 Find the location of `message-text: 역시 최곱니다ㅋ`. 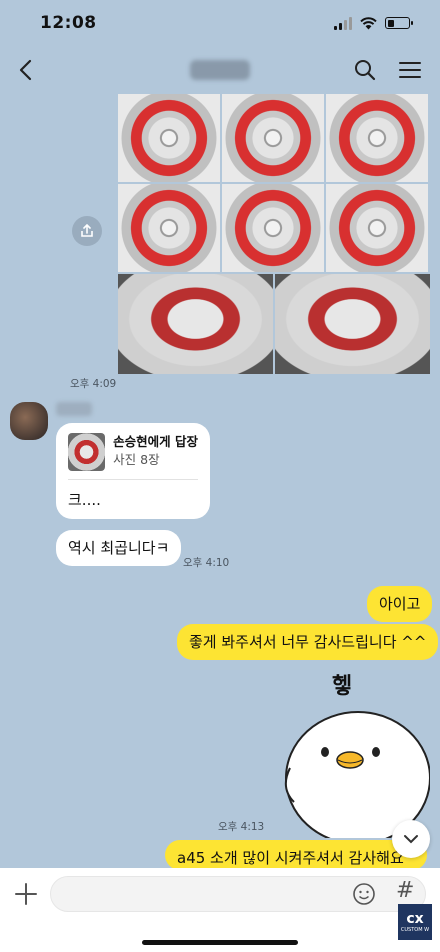

message-text: 역시 최곱니다ㅋ is located at coordinates (119, 548).